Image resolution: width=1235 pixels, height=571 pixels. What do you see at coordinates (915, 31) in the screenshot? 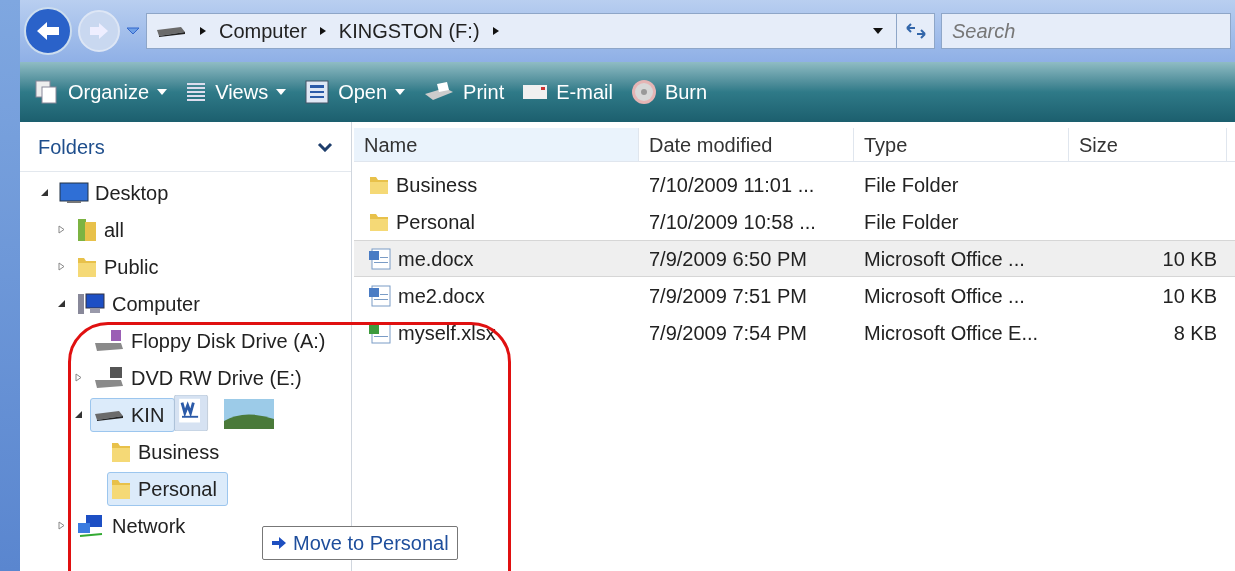
I see `refresh-icon` at bounding box center [915, 31].